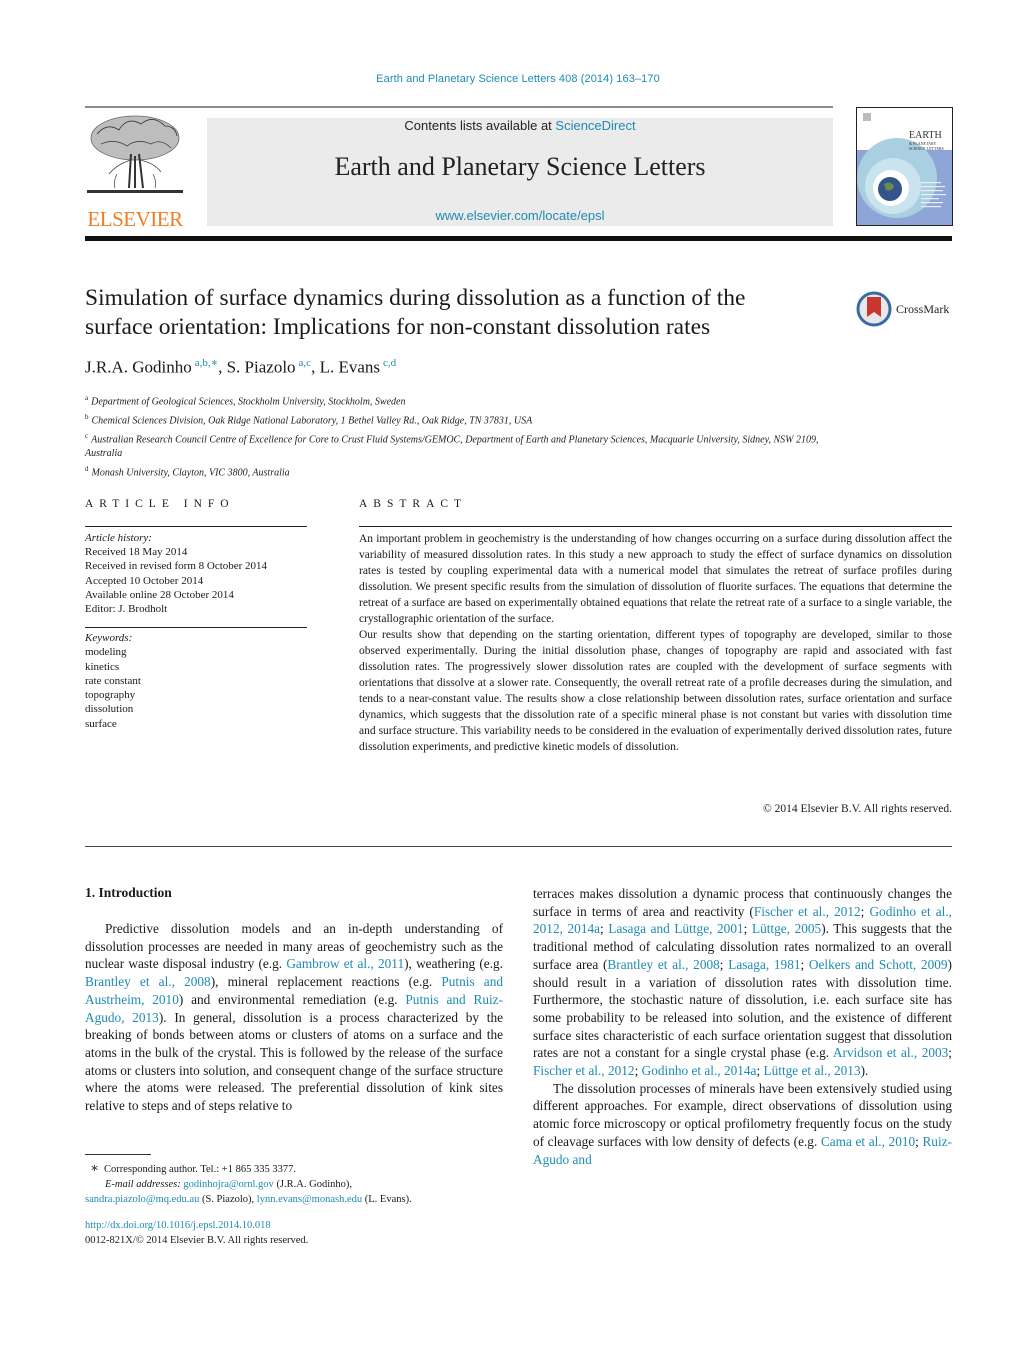  Describe the element at coordinates (389, 363) in the screenshot. I see `author-affiliation-marks: c,d` at that location.